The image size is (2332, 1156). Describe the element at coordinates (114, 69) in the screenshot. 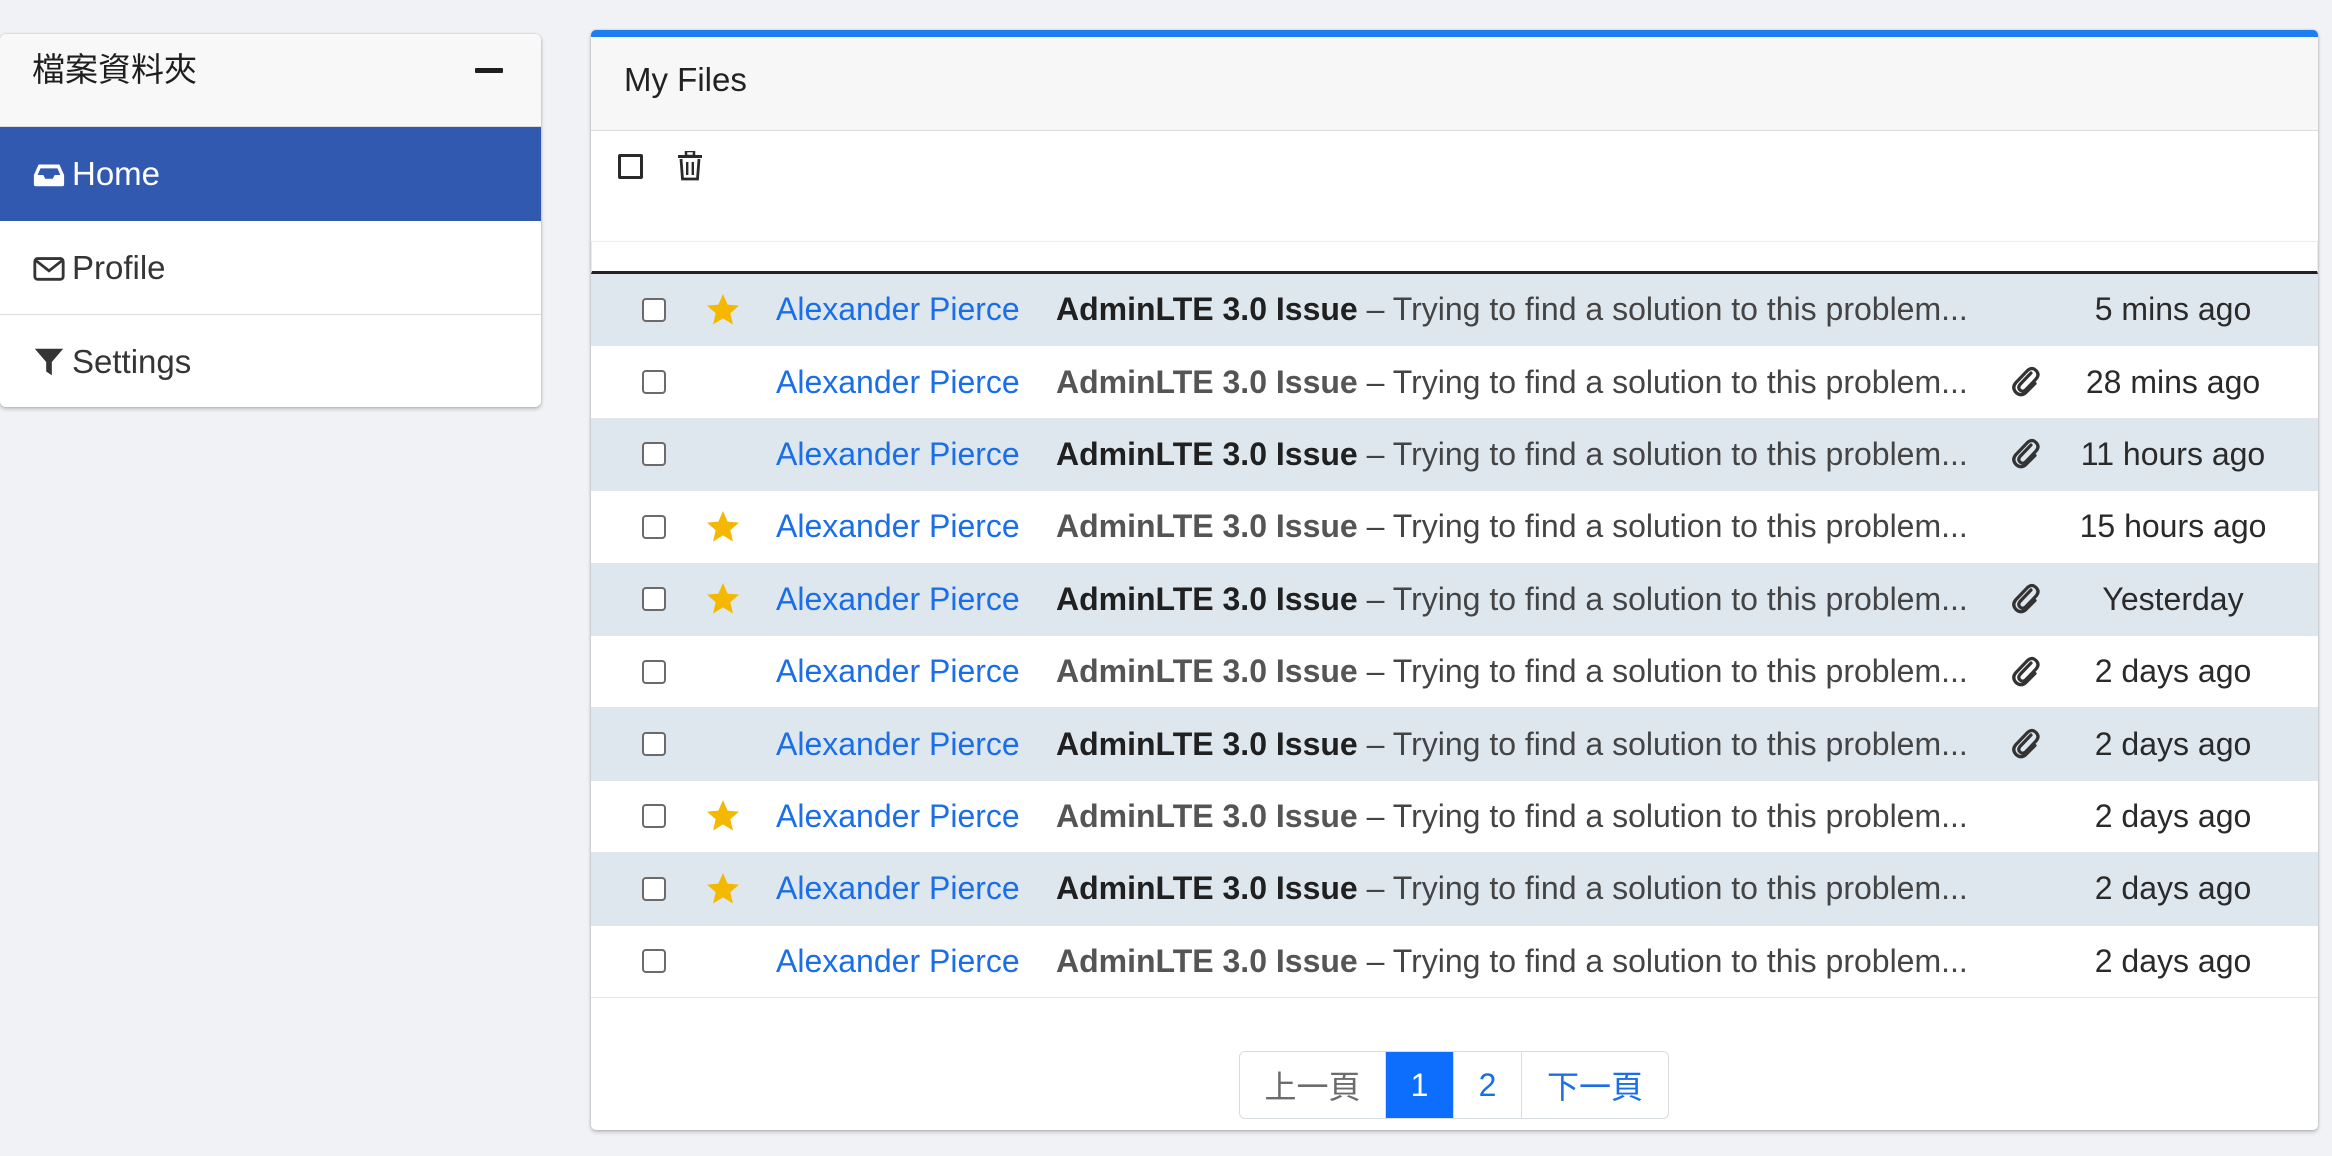

I see `folders-title: 檔案資料夾` at that location.